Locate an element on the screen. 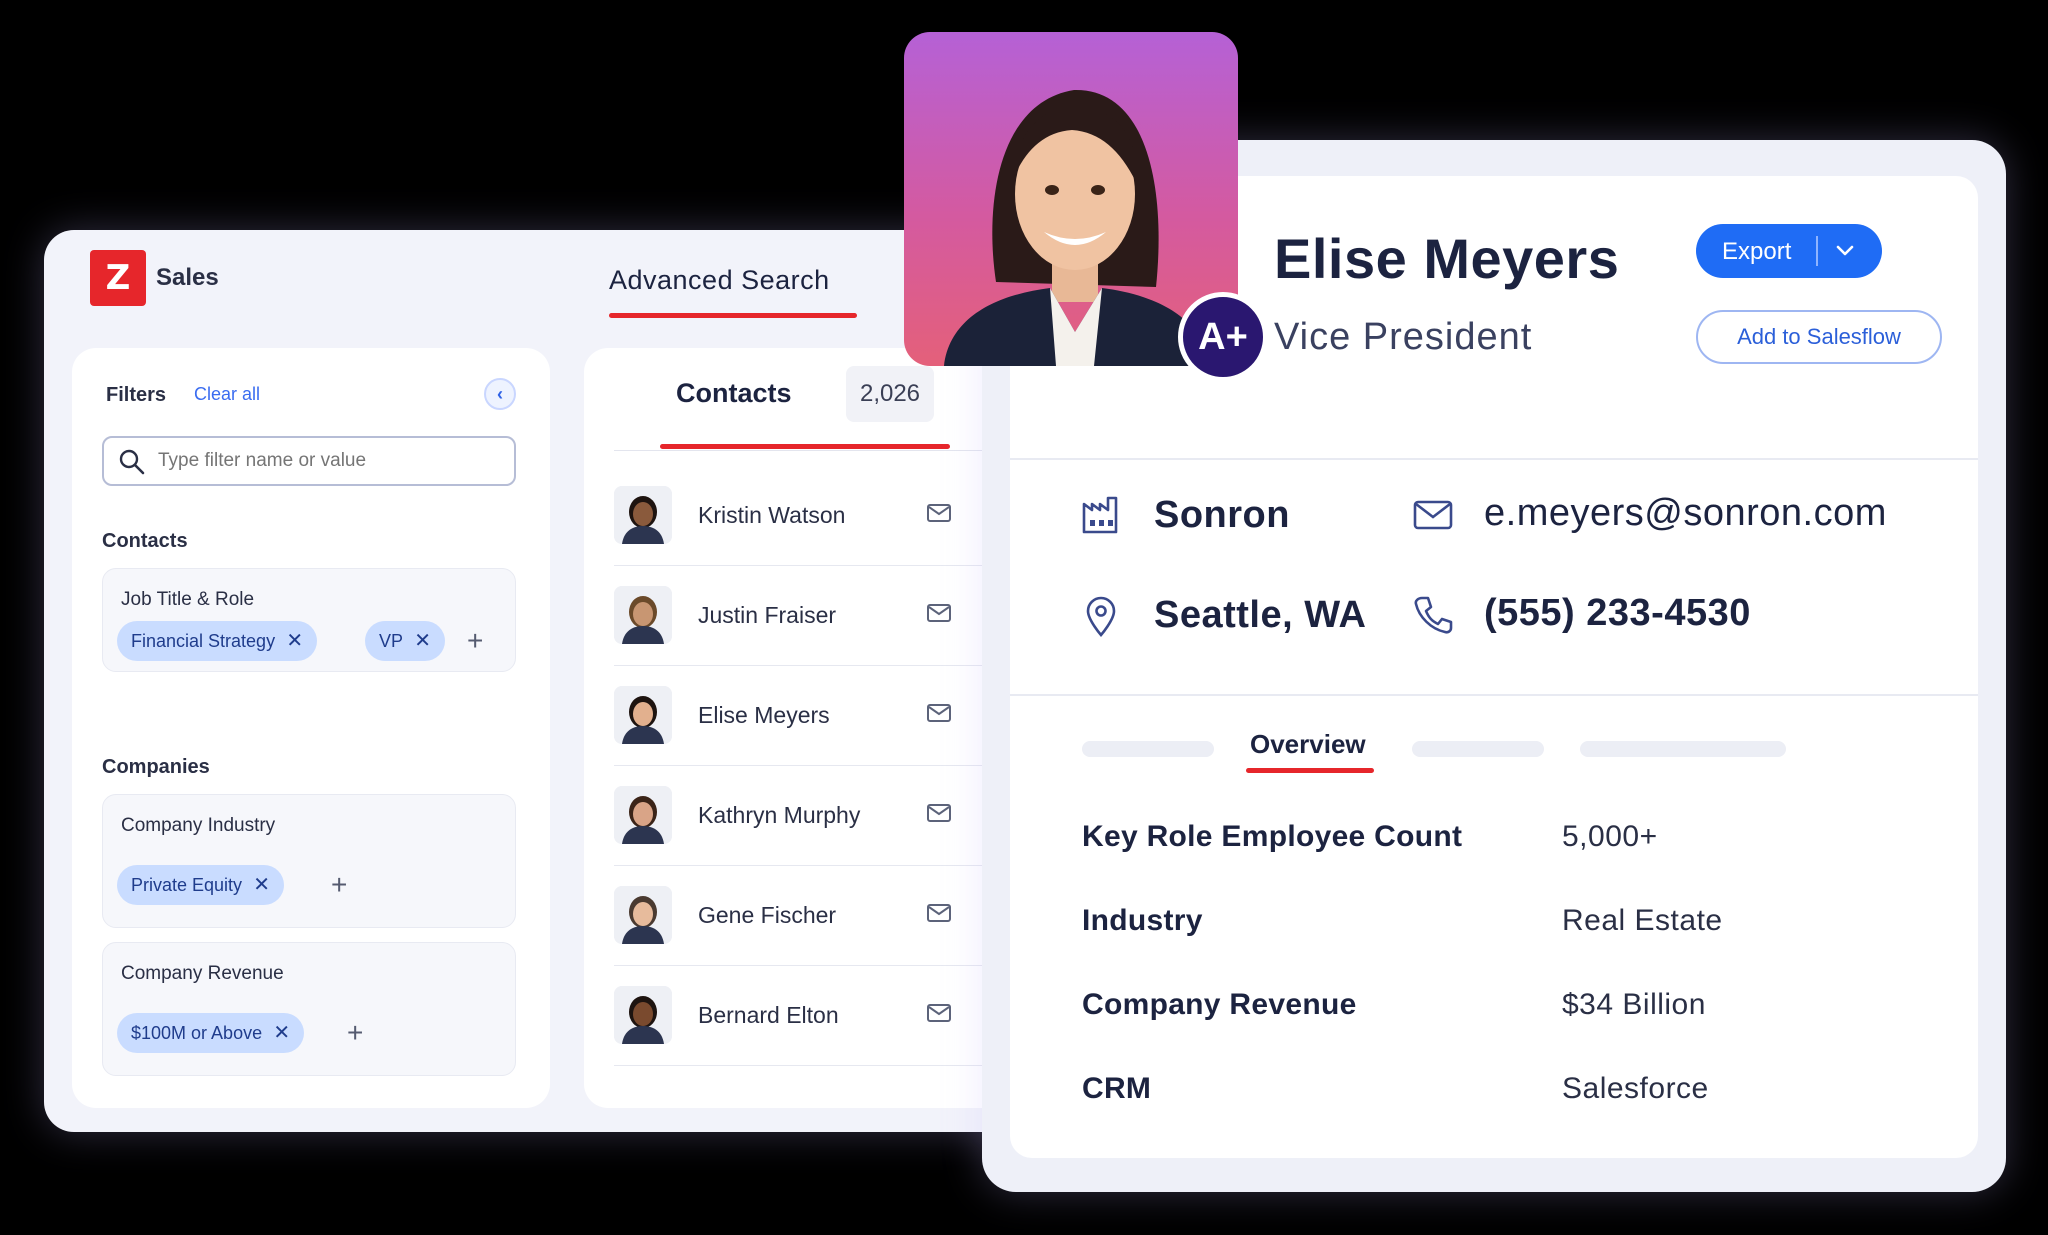 Image resolution: width=2048 pixels, height=1235 pixels. email-value: e.meyers@sonron.com is located at coordinates (1685, 513).